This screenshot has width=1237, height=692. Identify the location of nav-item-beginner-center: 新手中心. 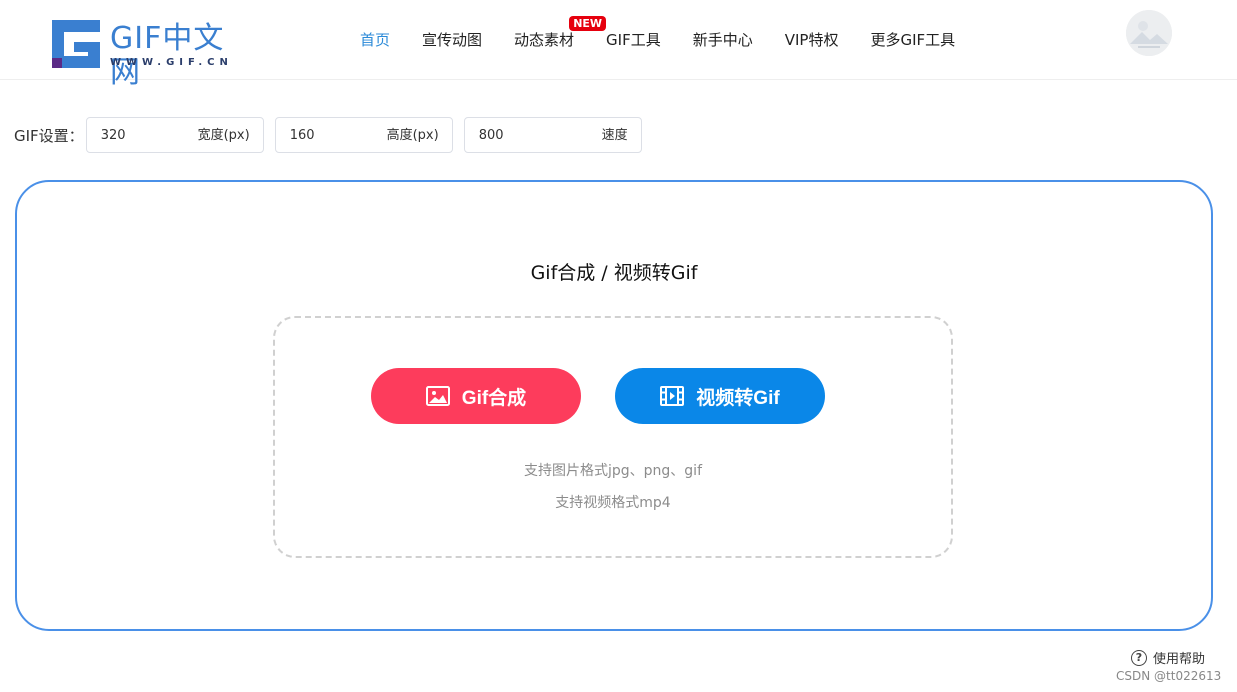
(723, 40).